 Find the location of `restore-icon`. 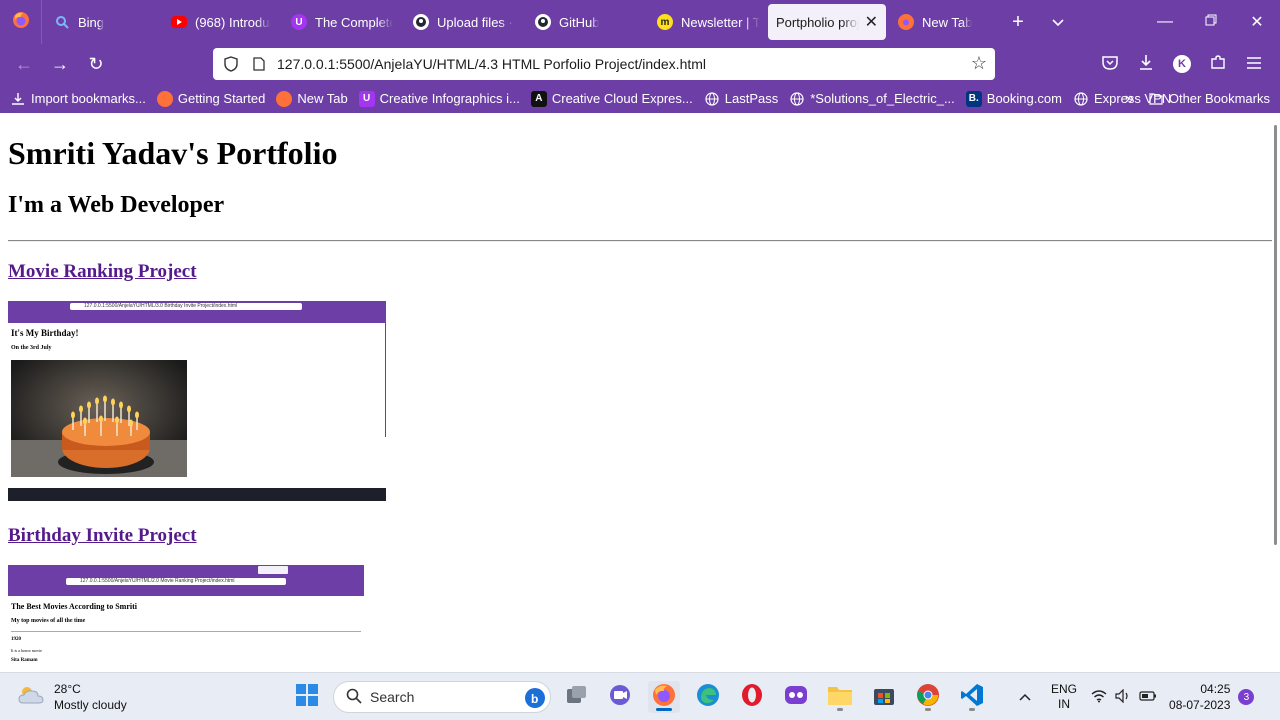

restore-icon is located at coordinates (1211, 22).